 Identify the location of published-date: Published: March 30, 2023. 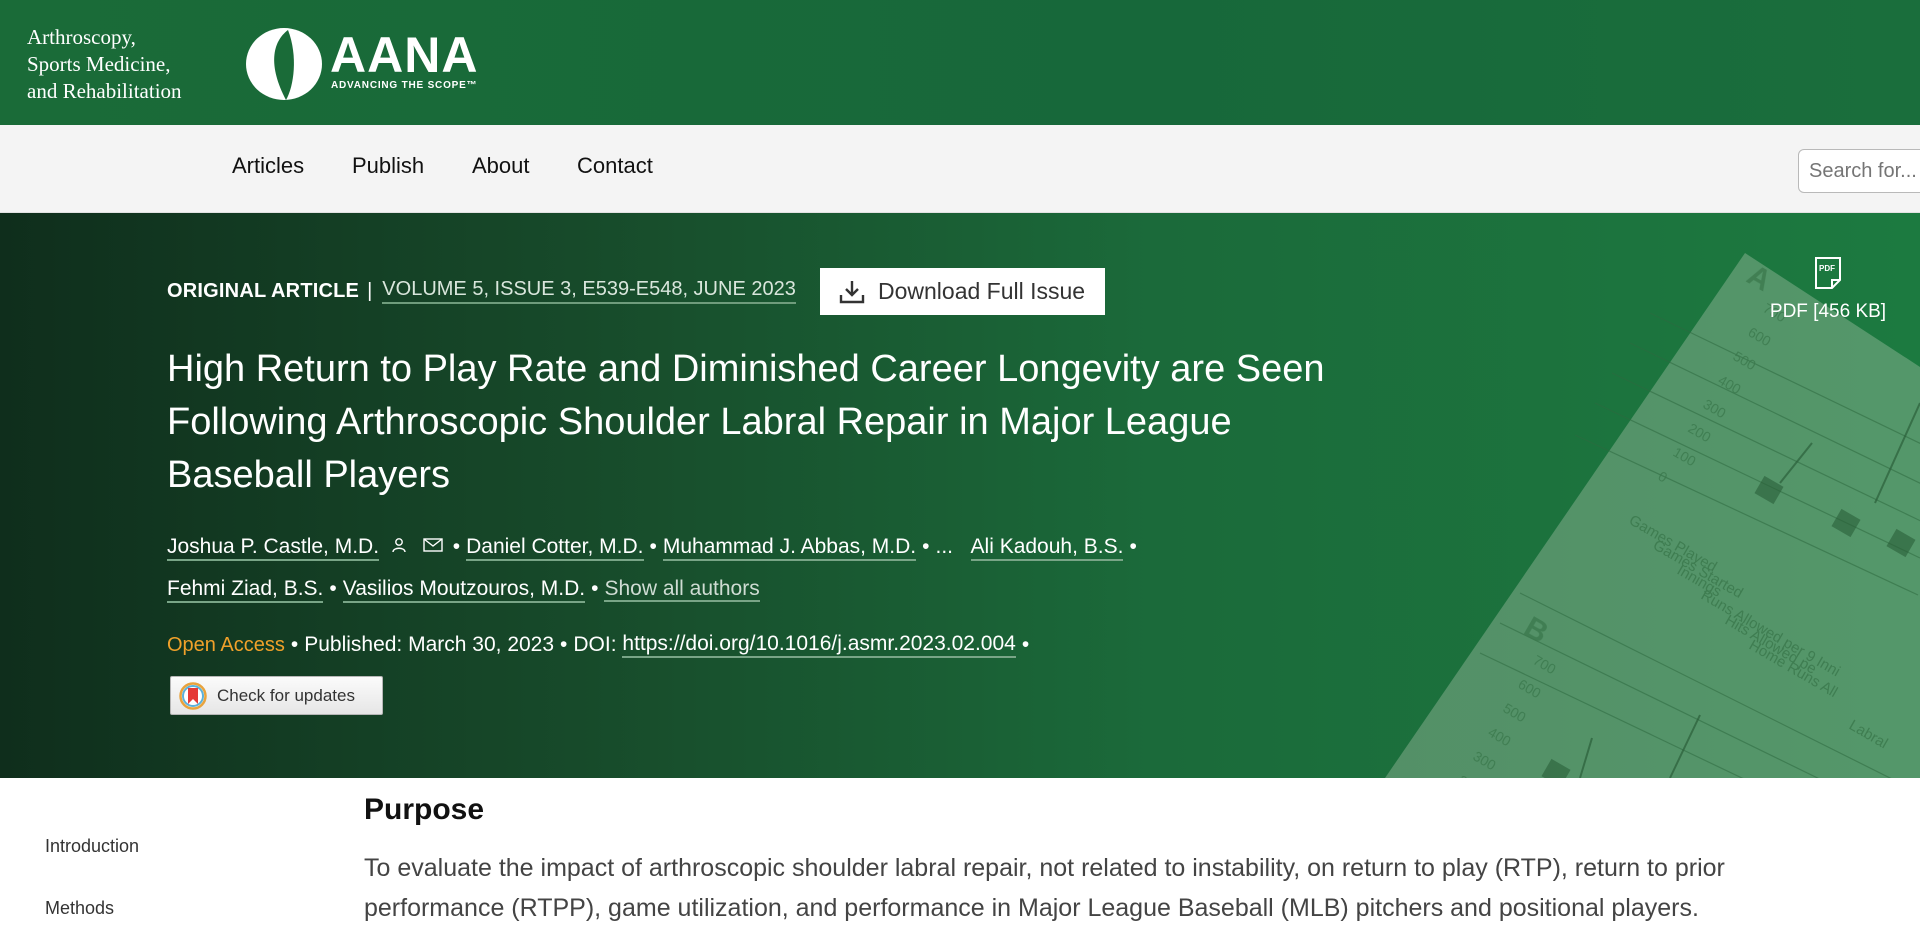
(429, 644).